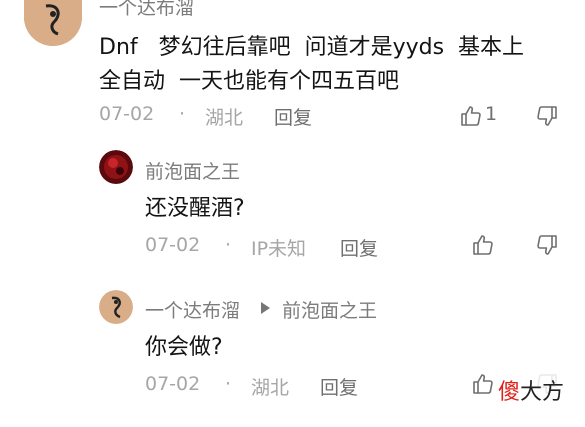  I want to click on like-count: 1, so click(491, 114).